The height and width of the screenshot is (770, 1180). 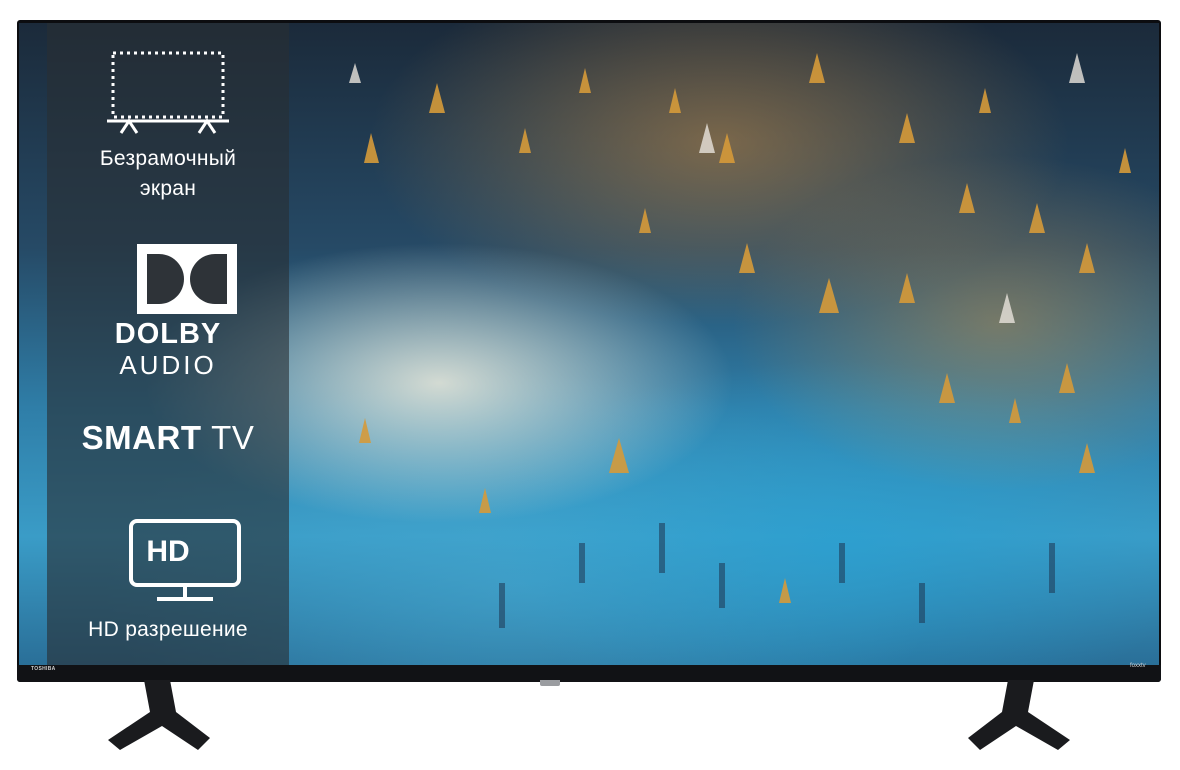 I want to click on foxxtv-logo: foxxtv, so click(x=1138, y=666).